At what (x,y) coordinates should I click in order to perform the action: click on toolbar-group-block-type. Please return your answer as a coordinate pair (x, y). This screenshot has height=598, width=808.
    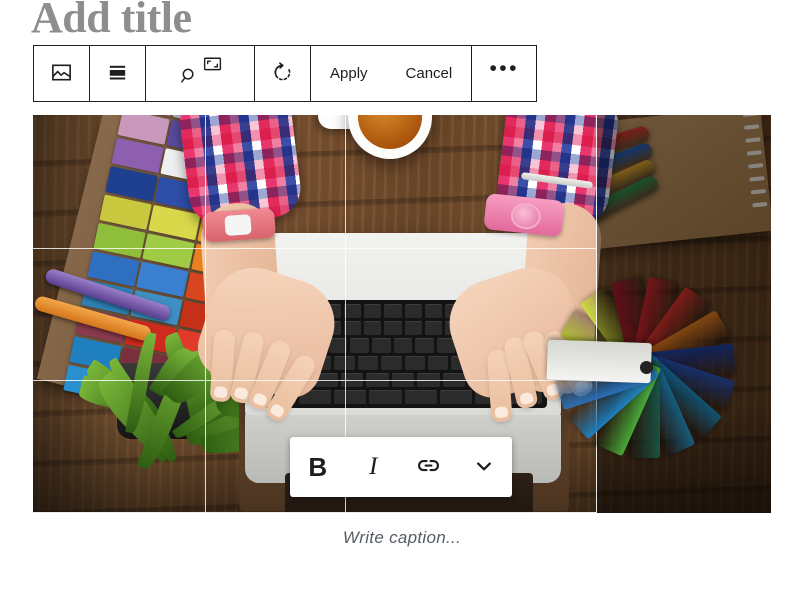
    Looking at the image, I should click on (62, 73).